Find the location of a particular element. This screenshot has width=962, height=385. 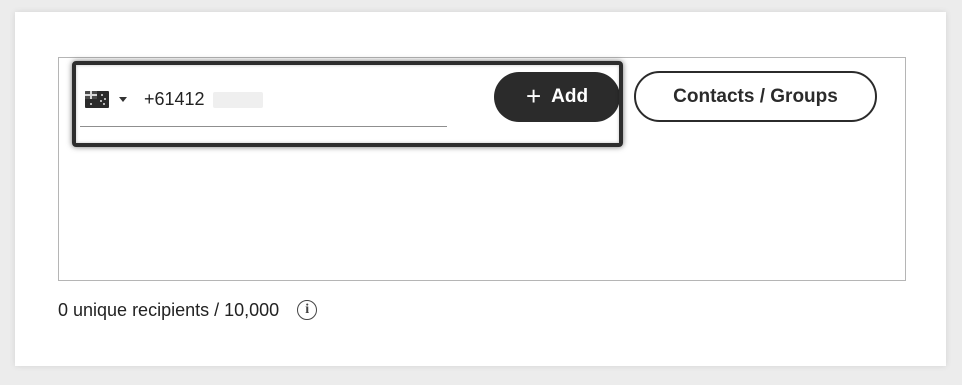

redacted-digits is located at coordinates (238, 100).